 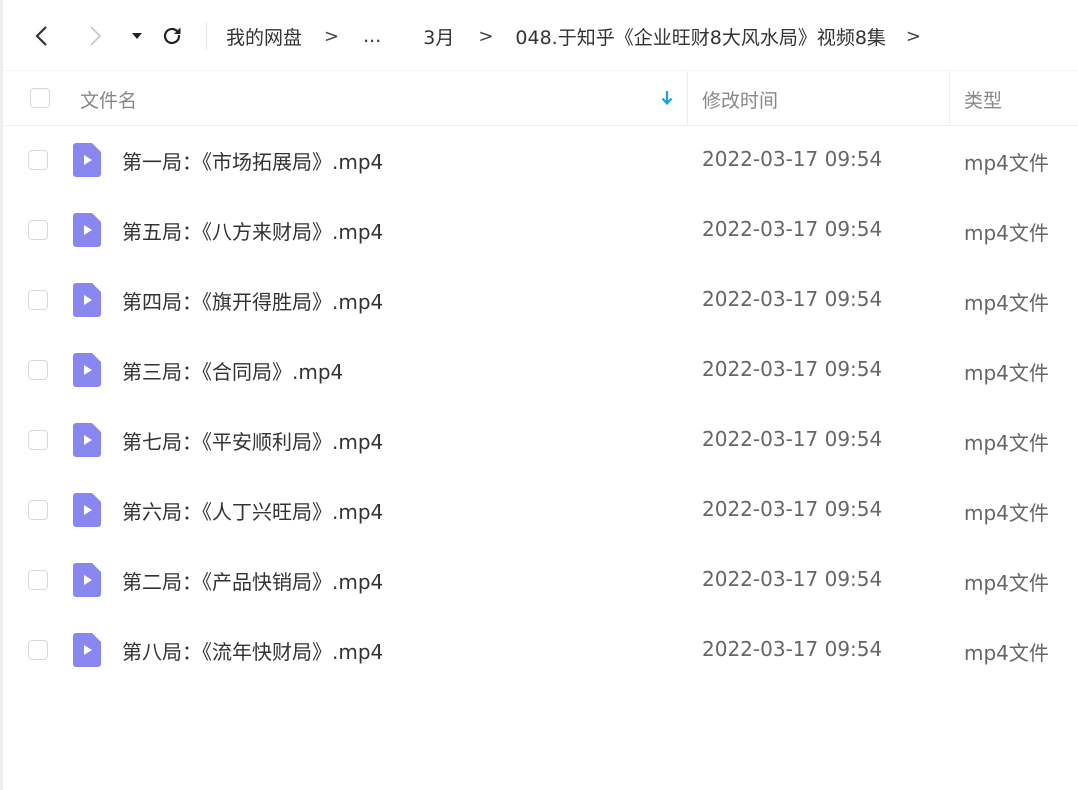 What do you see at coordinates (252, 650) in the screenshot?
I see `file-name: 第八局：《流年快财局》.mp4` at bounding box center [252, 650].